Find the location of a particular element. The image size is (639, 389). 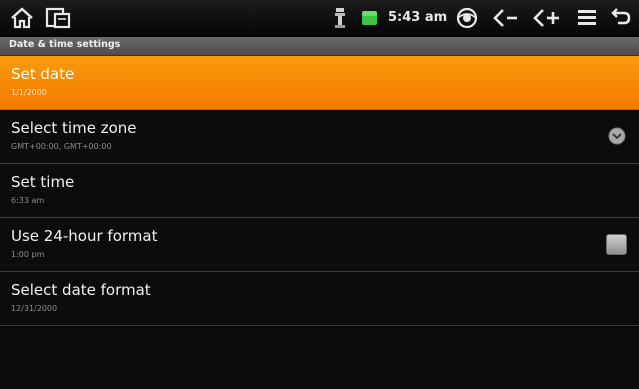

set-time-summary: 6:33 am is located at coordinates (28, 200).